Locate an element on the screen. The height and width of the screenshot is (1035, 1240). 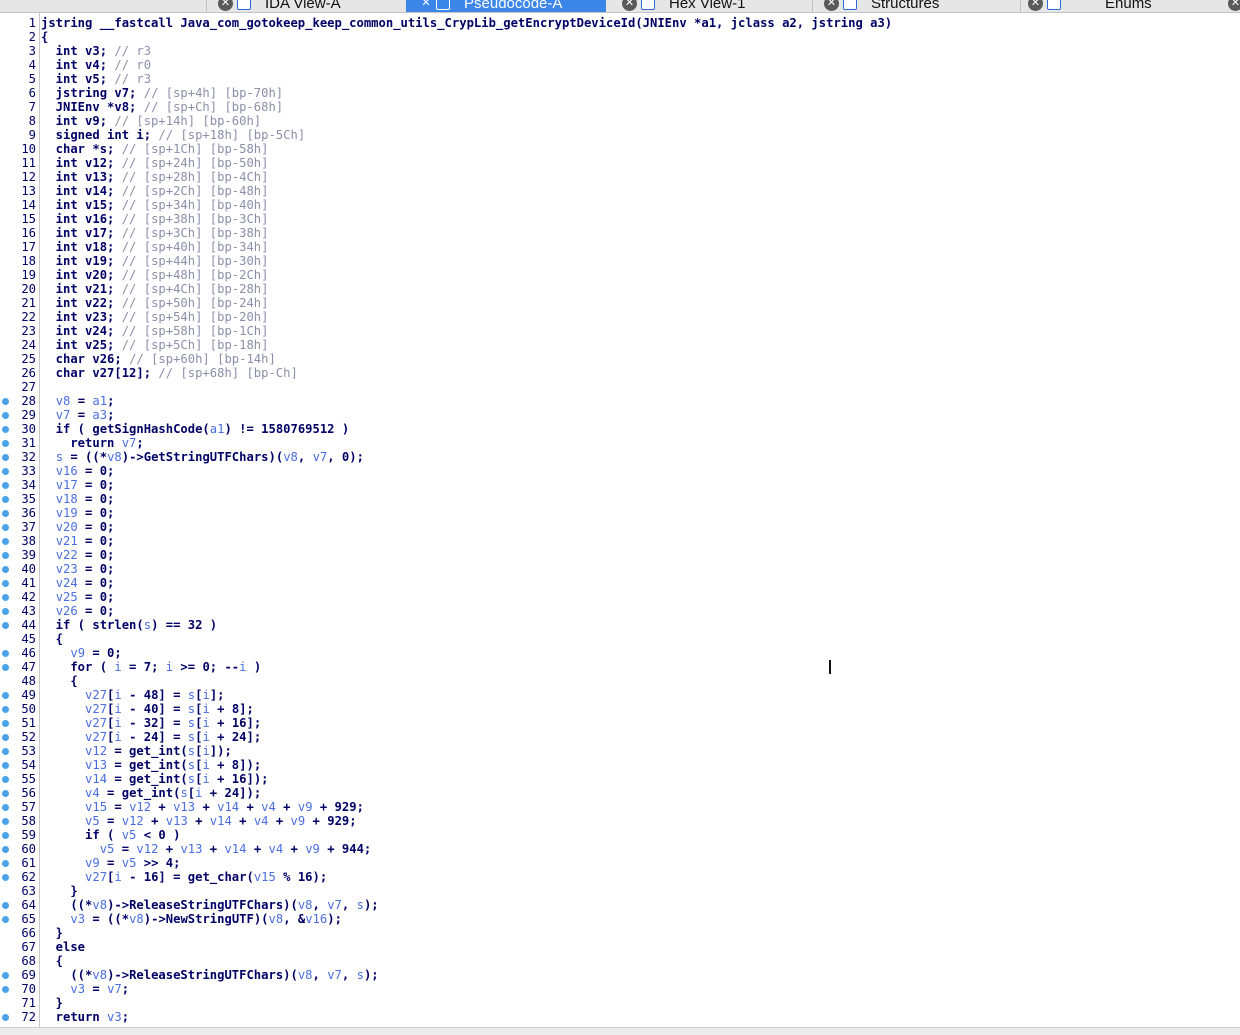
tab-ida-view-a: ✕ IDA View-A is located at coordinates (311, 6).